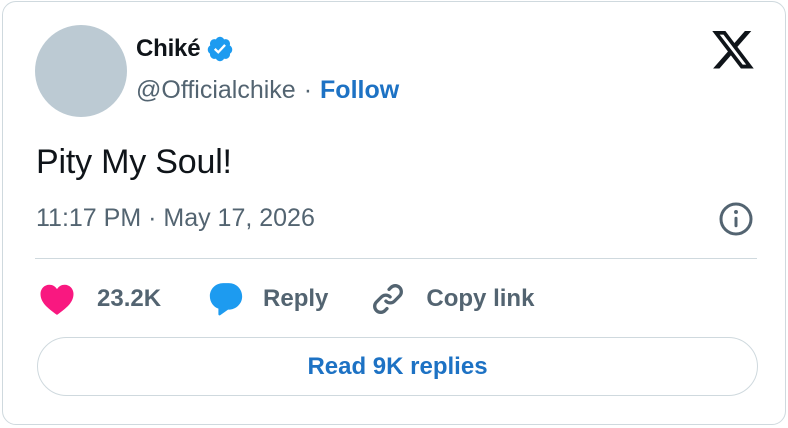 This screenshot has width=788, height=428. What do you see at coordinates (396, 258) in the screenshot?
I see `divider` at bounding box center [396, 258].